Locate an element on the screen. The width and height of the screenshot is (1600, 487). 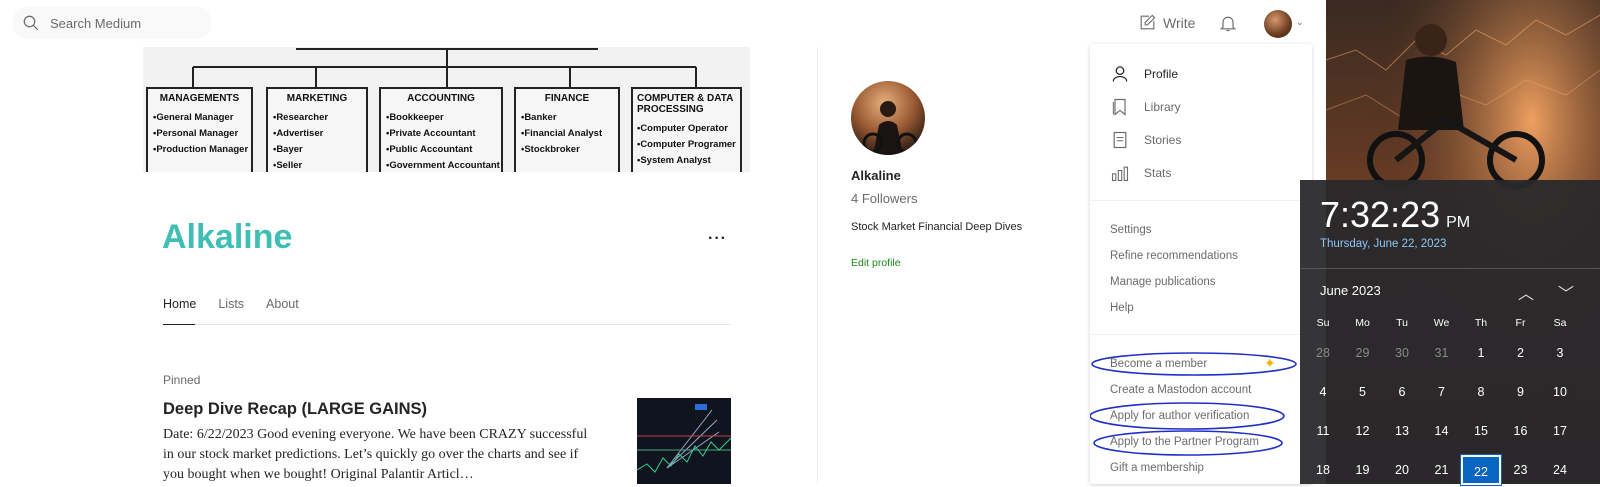
tab-about: About is located at coordinates (282, 304).